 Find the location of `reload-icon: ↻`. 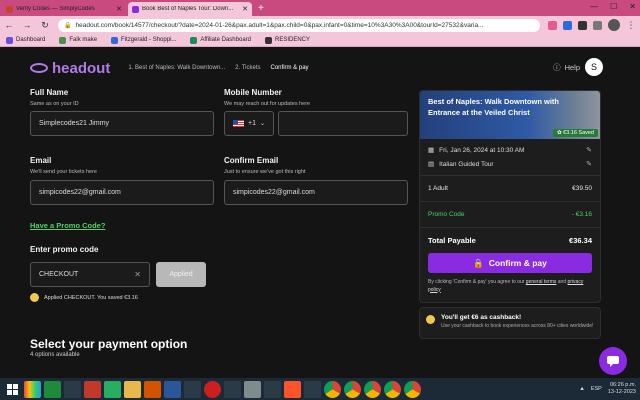

reload-icon: ↻ is located at coordinates (45, 25).